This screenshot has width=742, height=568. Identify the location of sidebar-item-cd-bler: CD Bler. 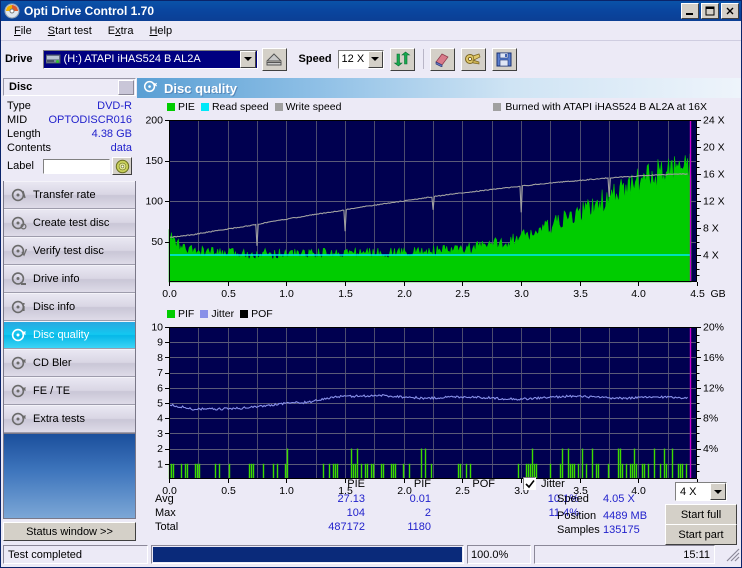
(69, 363).